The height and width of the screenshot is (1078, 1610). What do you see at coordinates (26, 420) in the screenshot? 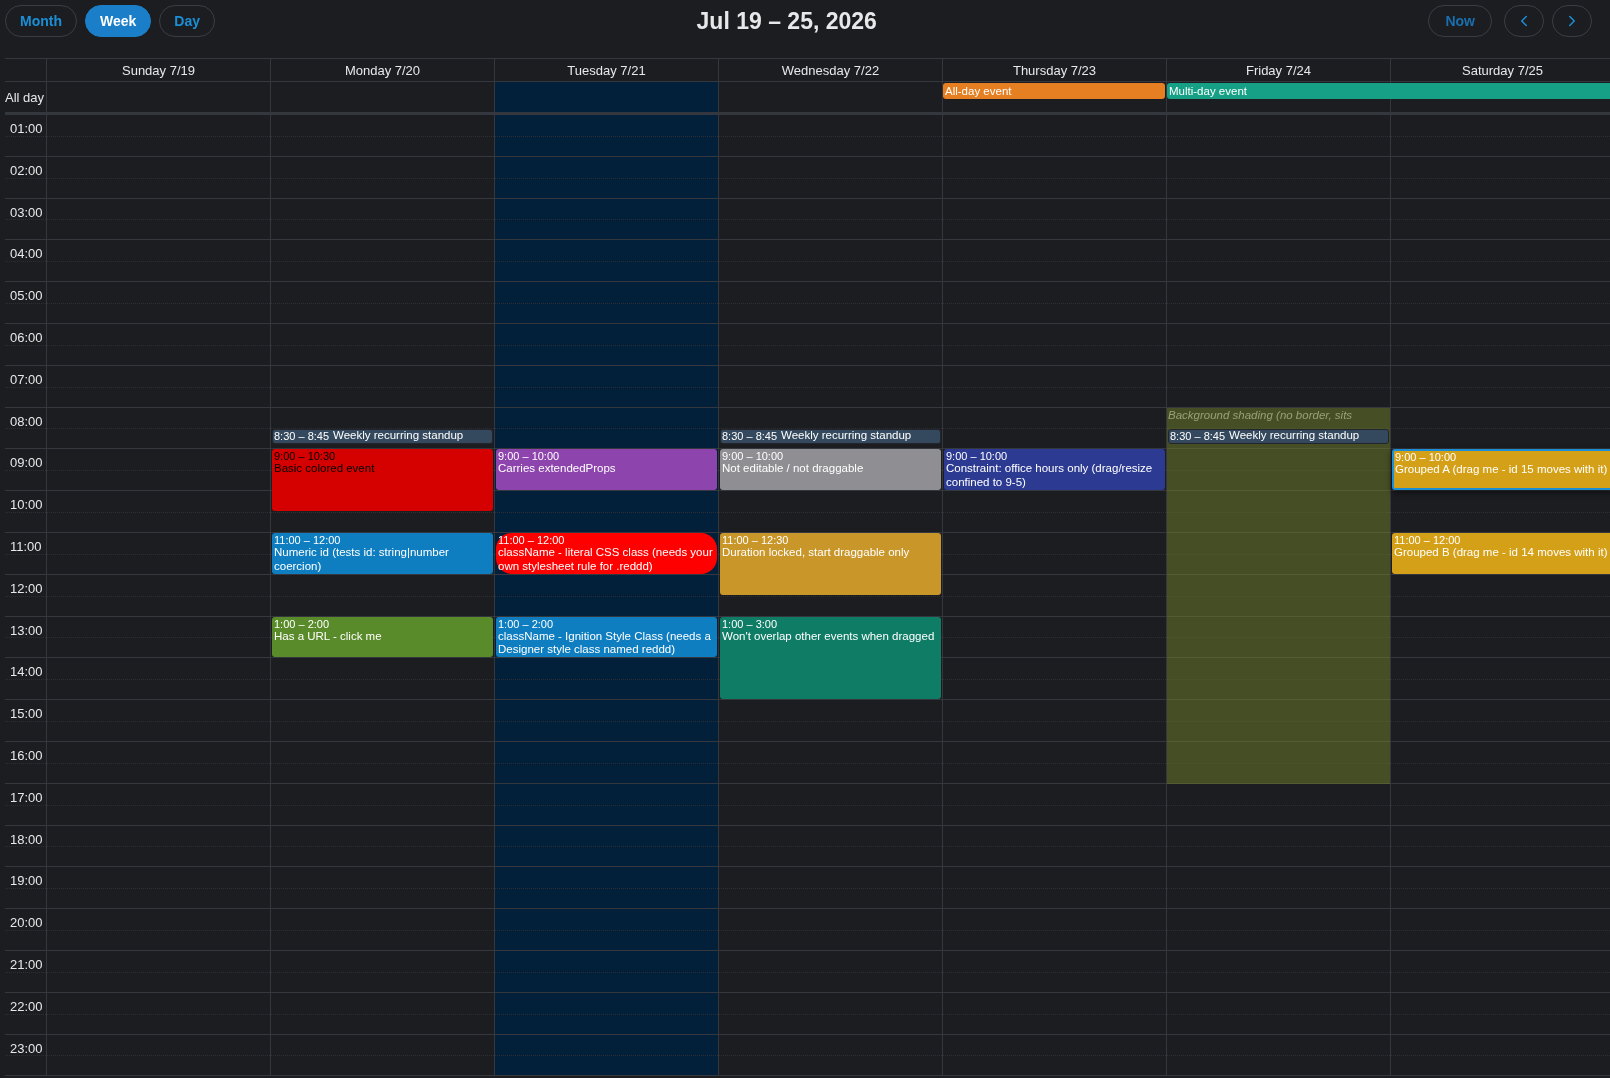
I see `hour-label: 08:00` at bounding box center [26, 420].